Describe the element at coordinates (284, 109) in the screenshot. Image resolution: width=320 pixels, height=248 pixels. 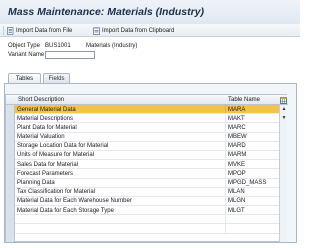
I see `scroll-up-icon: ▲` at that location.